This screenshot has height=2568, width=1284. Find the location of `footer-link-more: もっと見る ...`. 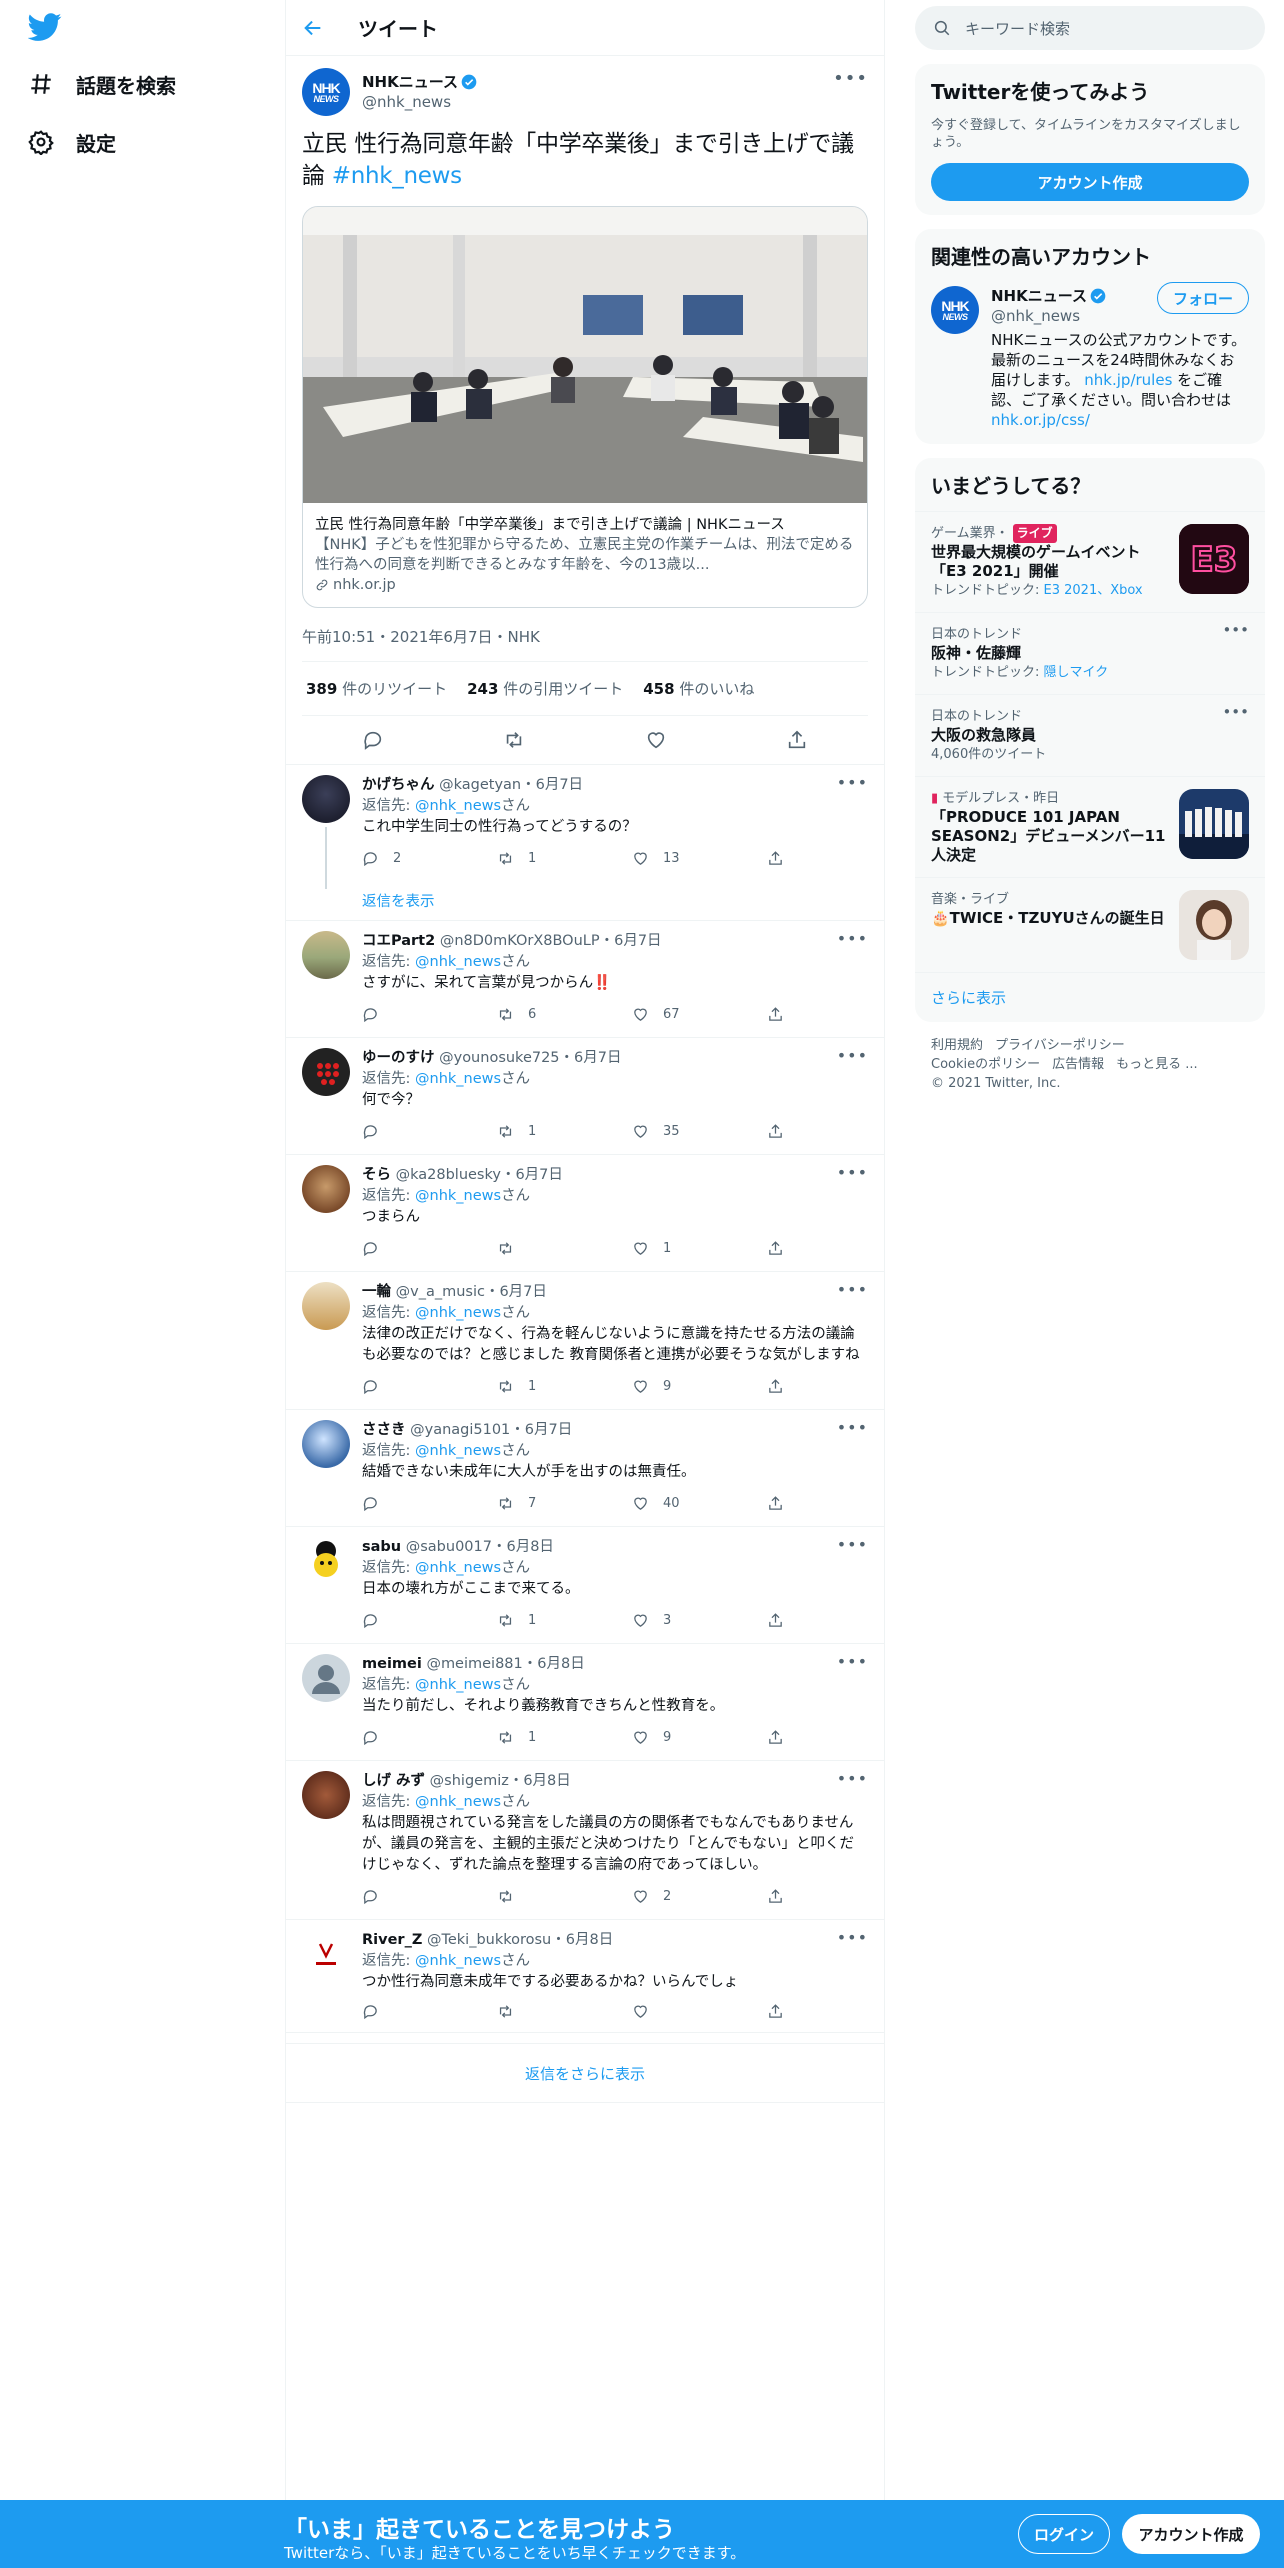

footer-link-more: もっと見る ... is located at coordinates (1157, 1064).